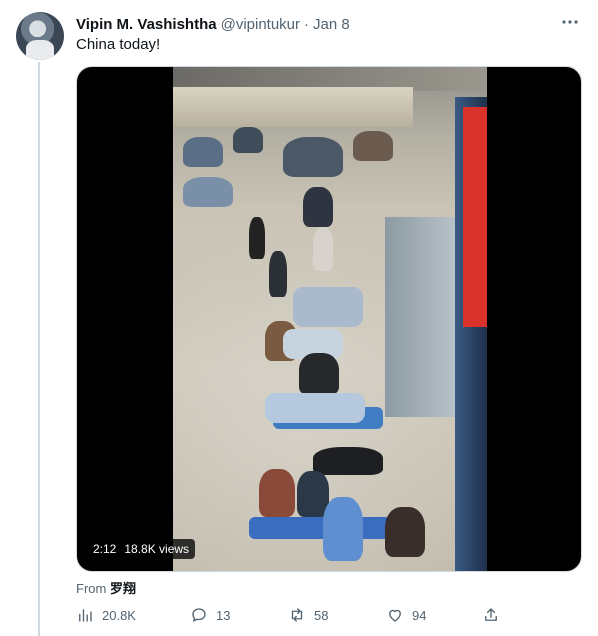 This screenshot has height=636, width=598. What do you see at coordinates (419, 615) in the screenshot?
I see `like-count: 94` at bounding box center [419, 615].